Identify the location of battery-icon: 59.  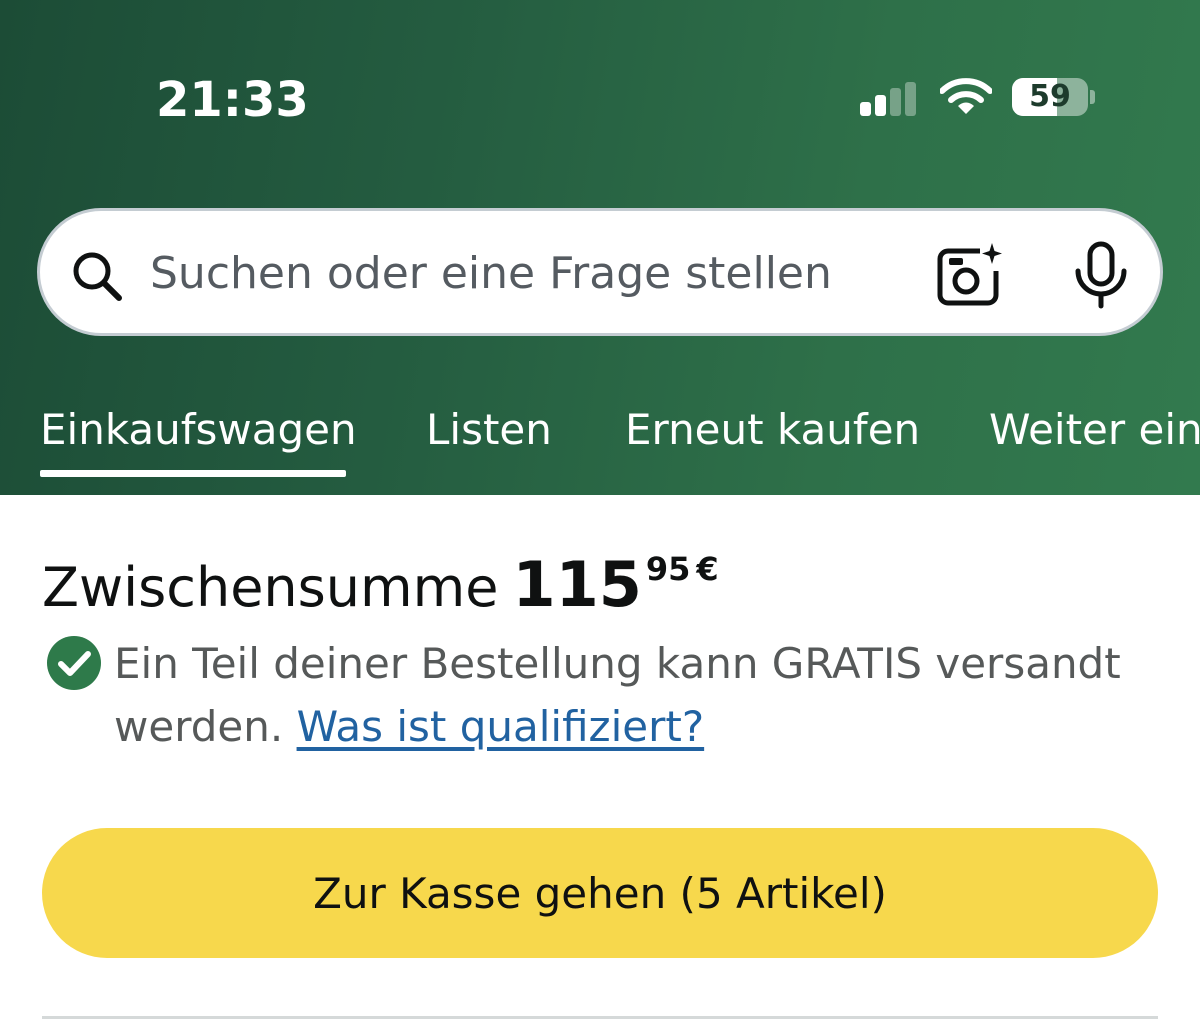
(1050, 97).